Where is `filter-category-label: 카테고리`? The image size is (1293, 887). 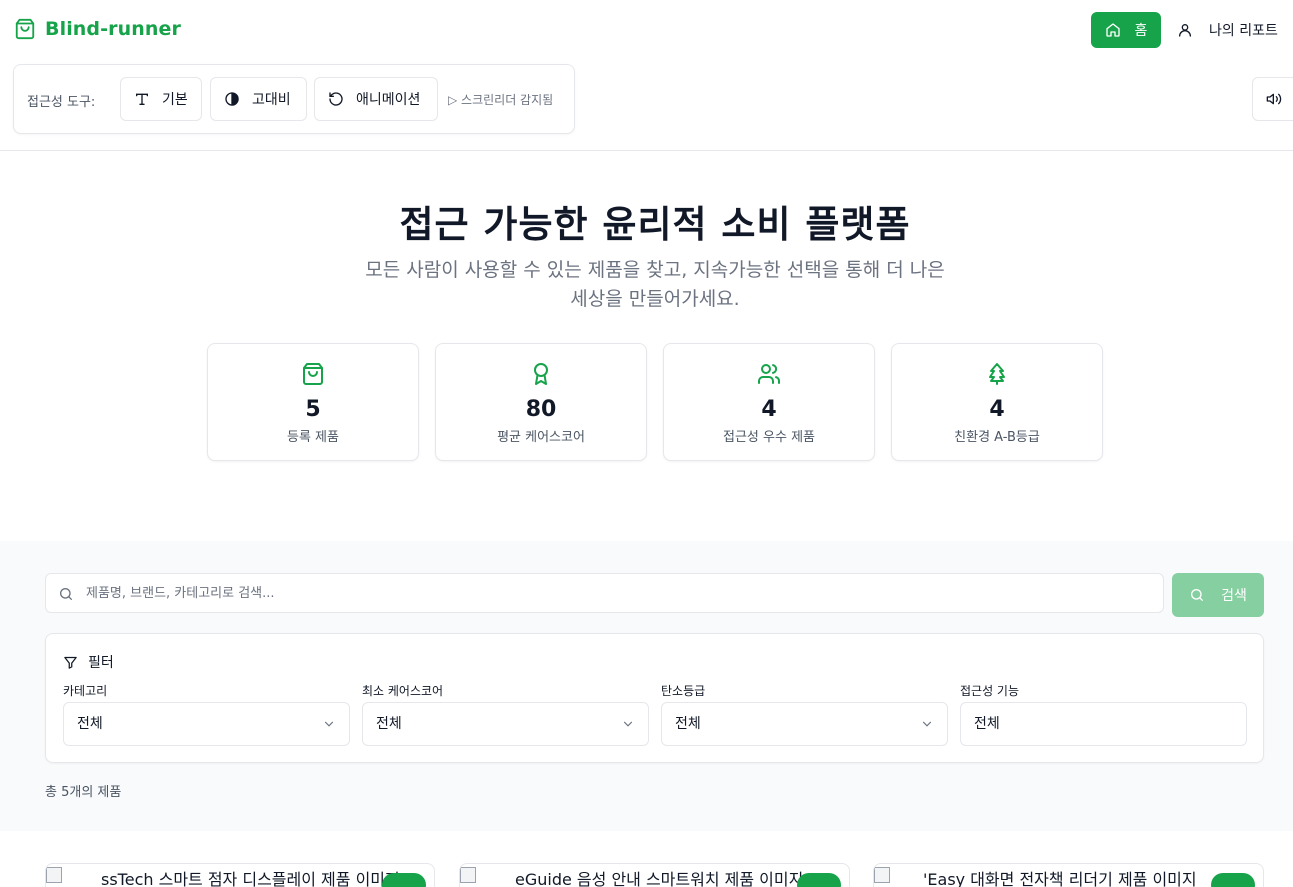
filter-category-label: 카테고리 is located at coordinates (85, 691).